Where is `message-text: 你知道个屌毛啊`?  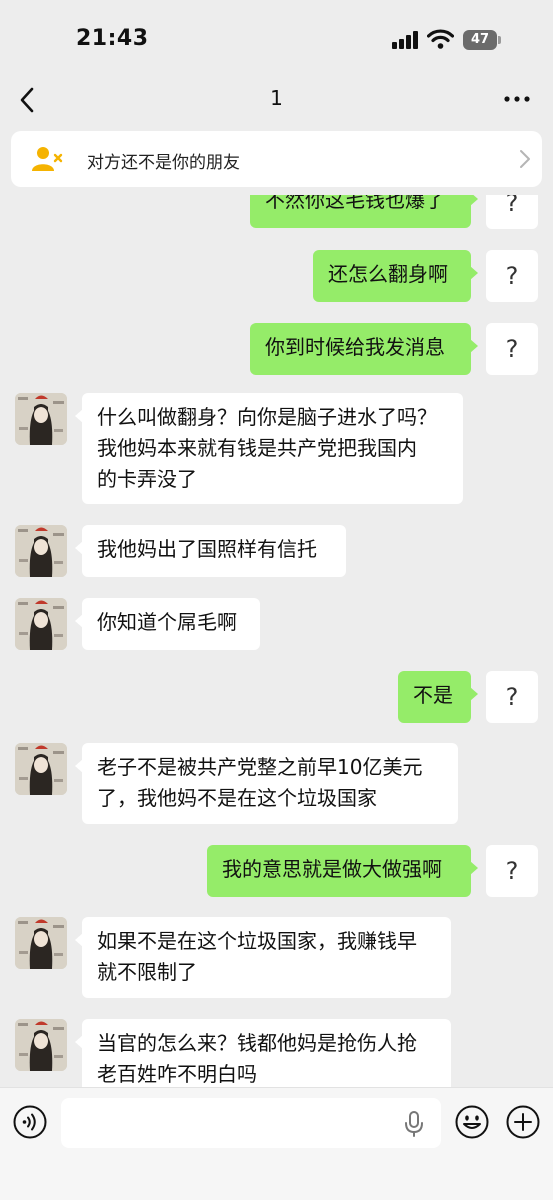 message-text: 你知道个屌毛啊 is located at coordinates (167, 622).